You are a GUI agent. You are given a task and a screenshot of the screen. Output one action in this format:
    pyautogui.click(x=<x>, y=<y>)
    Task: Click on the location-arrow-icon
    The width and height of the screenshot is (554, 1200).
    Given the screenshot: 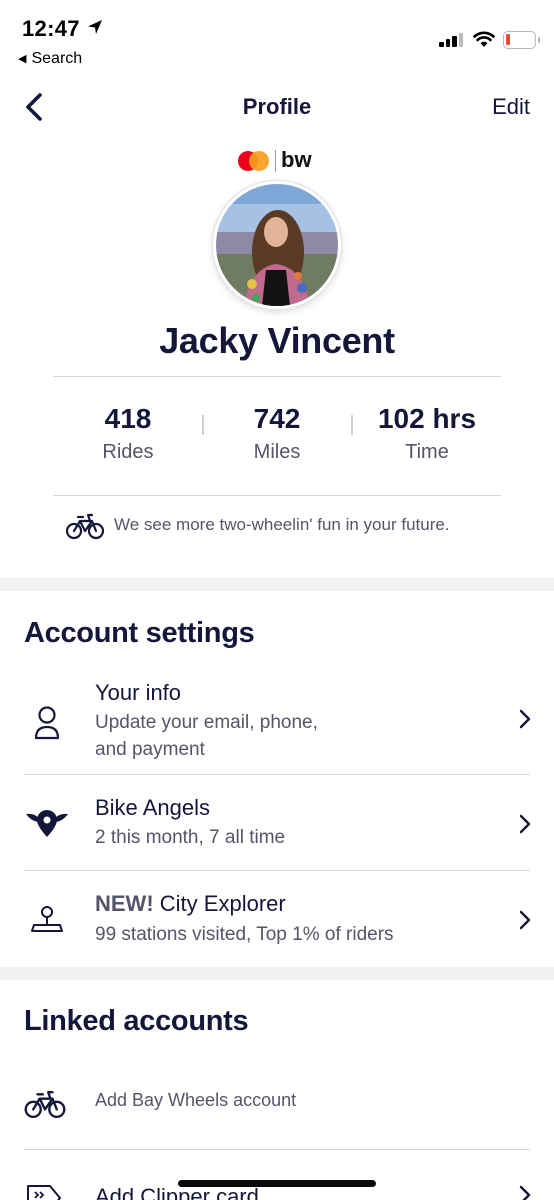 What is the action you would take?
    pyautogui.click(x=95, y=27)
    